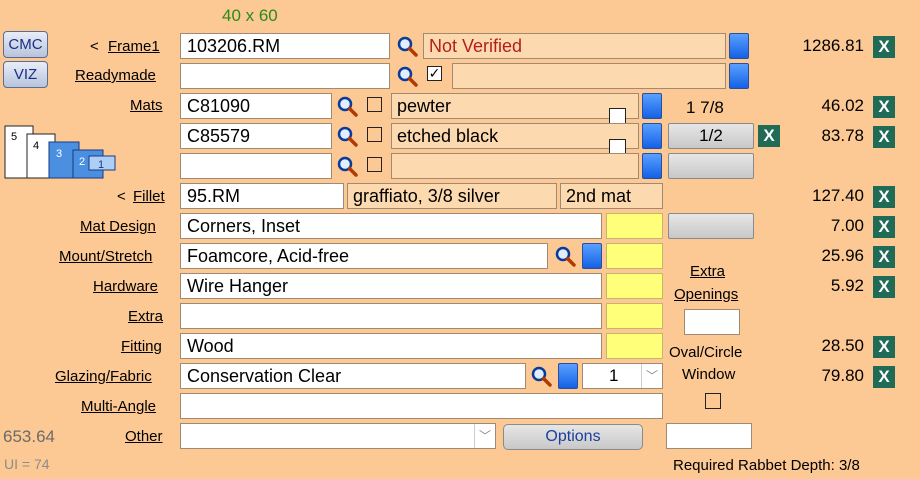  Describe the element at coordinates (706, 294) in the screenshot. I see `extra-openings-label-2: Openings` at that location.